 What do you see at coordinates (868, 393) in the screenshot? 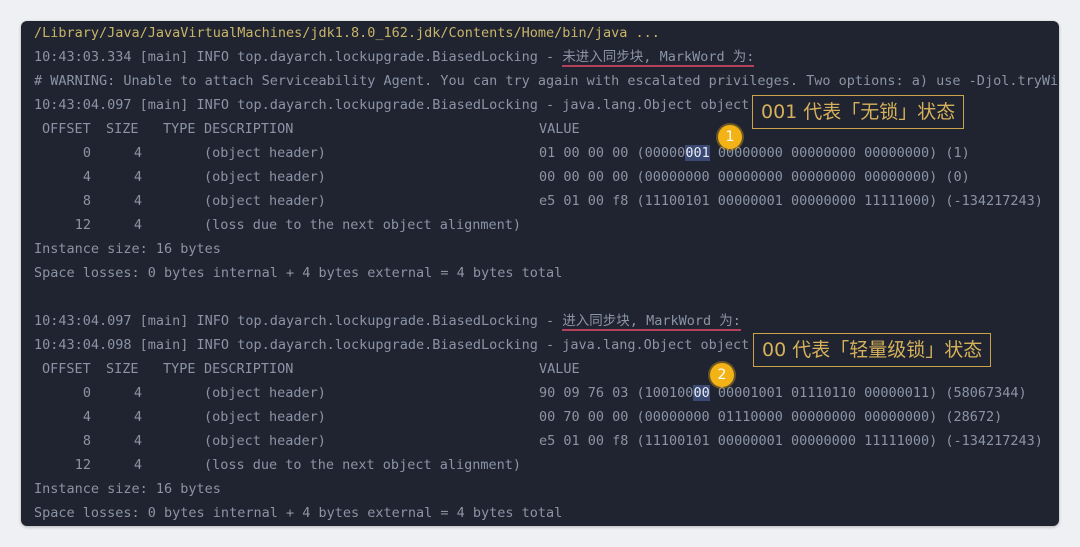
I see `value-text: 00001001 01110110 00000011) (58067344)` at bounding box center [868, 393].